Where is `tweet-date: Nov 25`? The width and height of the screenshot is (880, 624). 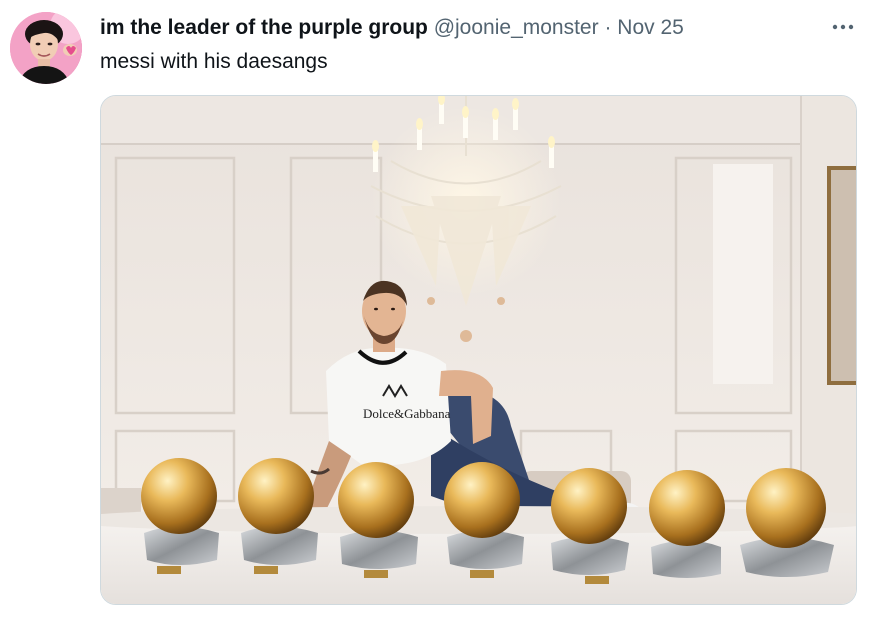 tweet-date: Nov 25 is located at coordinates (650, 27).